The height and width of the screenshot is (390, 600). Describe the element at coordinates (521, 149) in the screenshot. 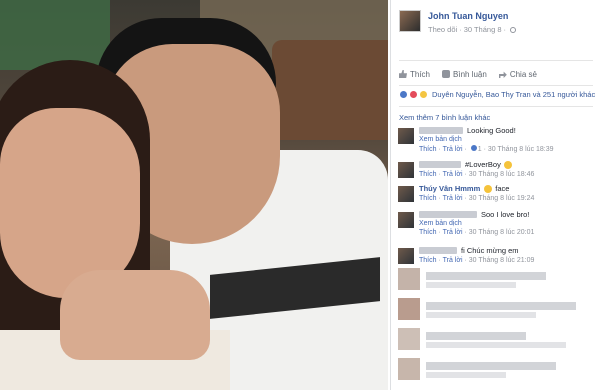

I see `comment-time: 30 Tháng 8 lúc 18:39` at that location.